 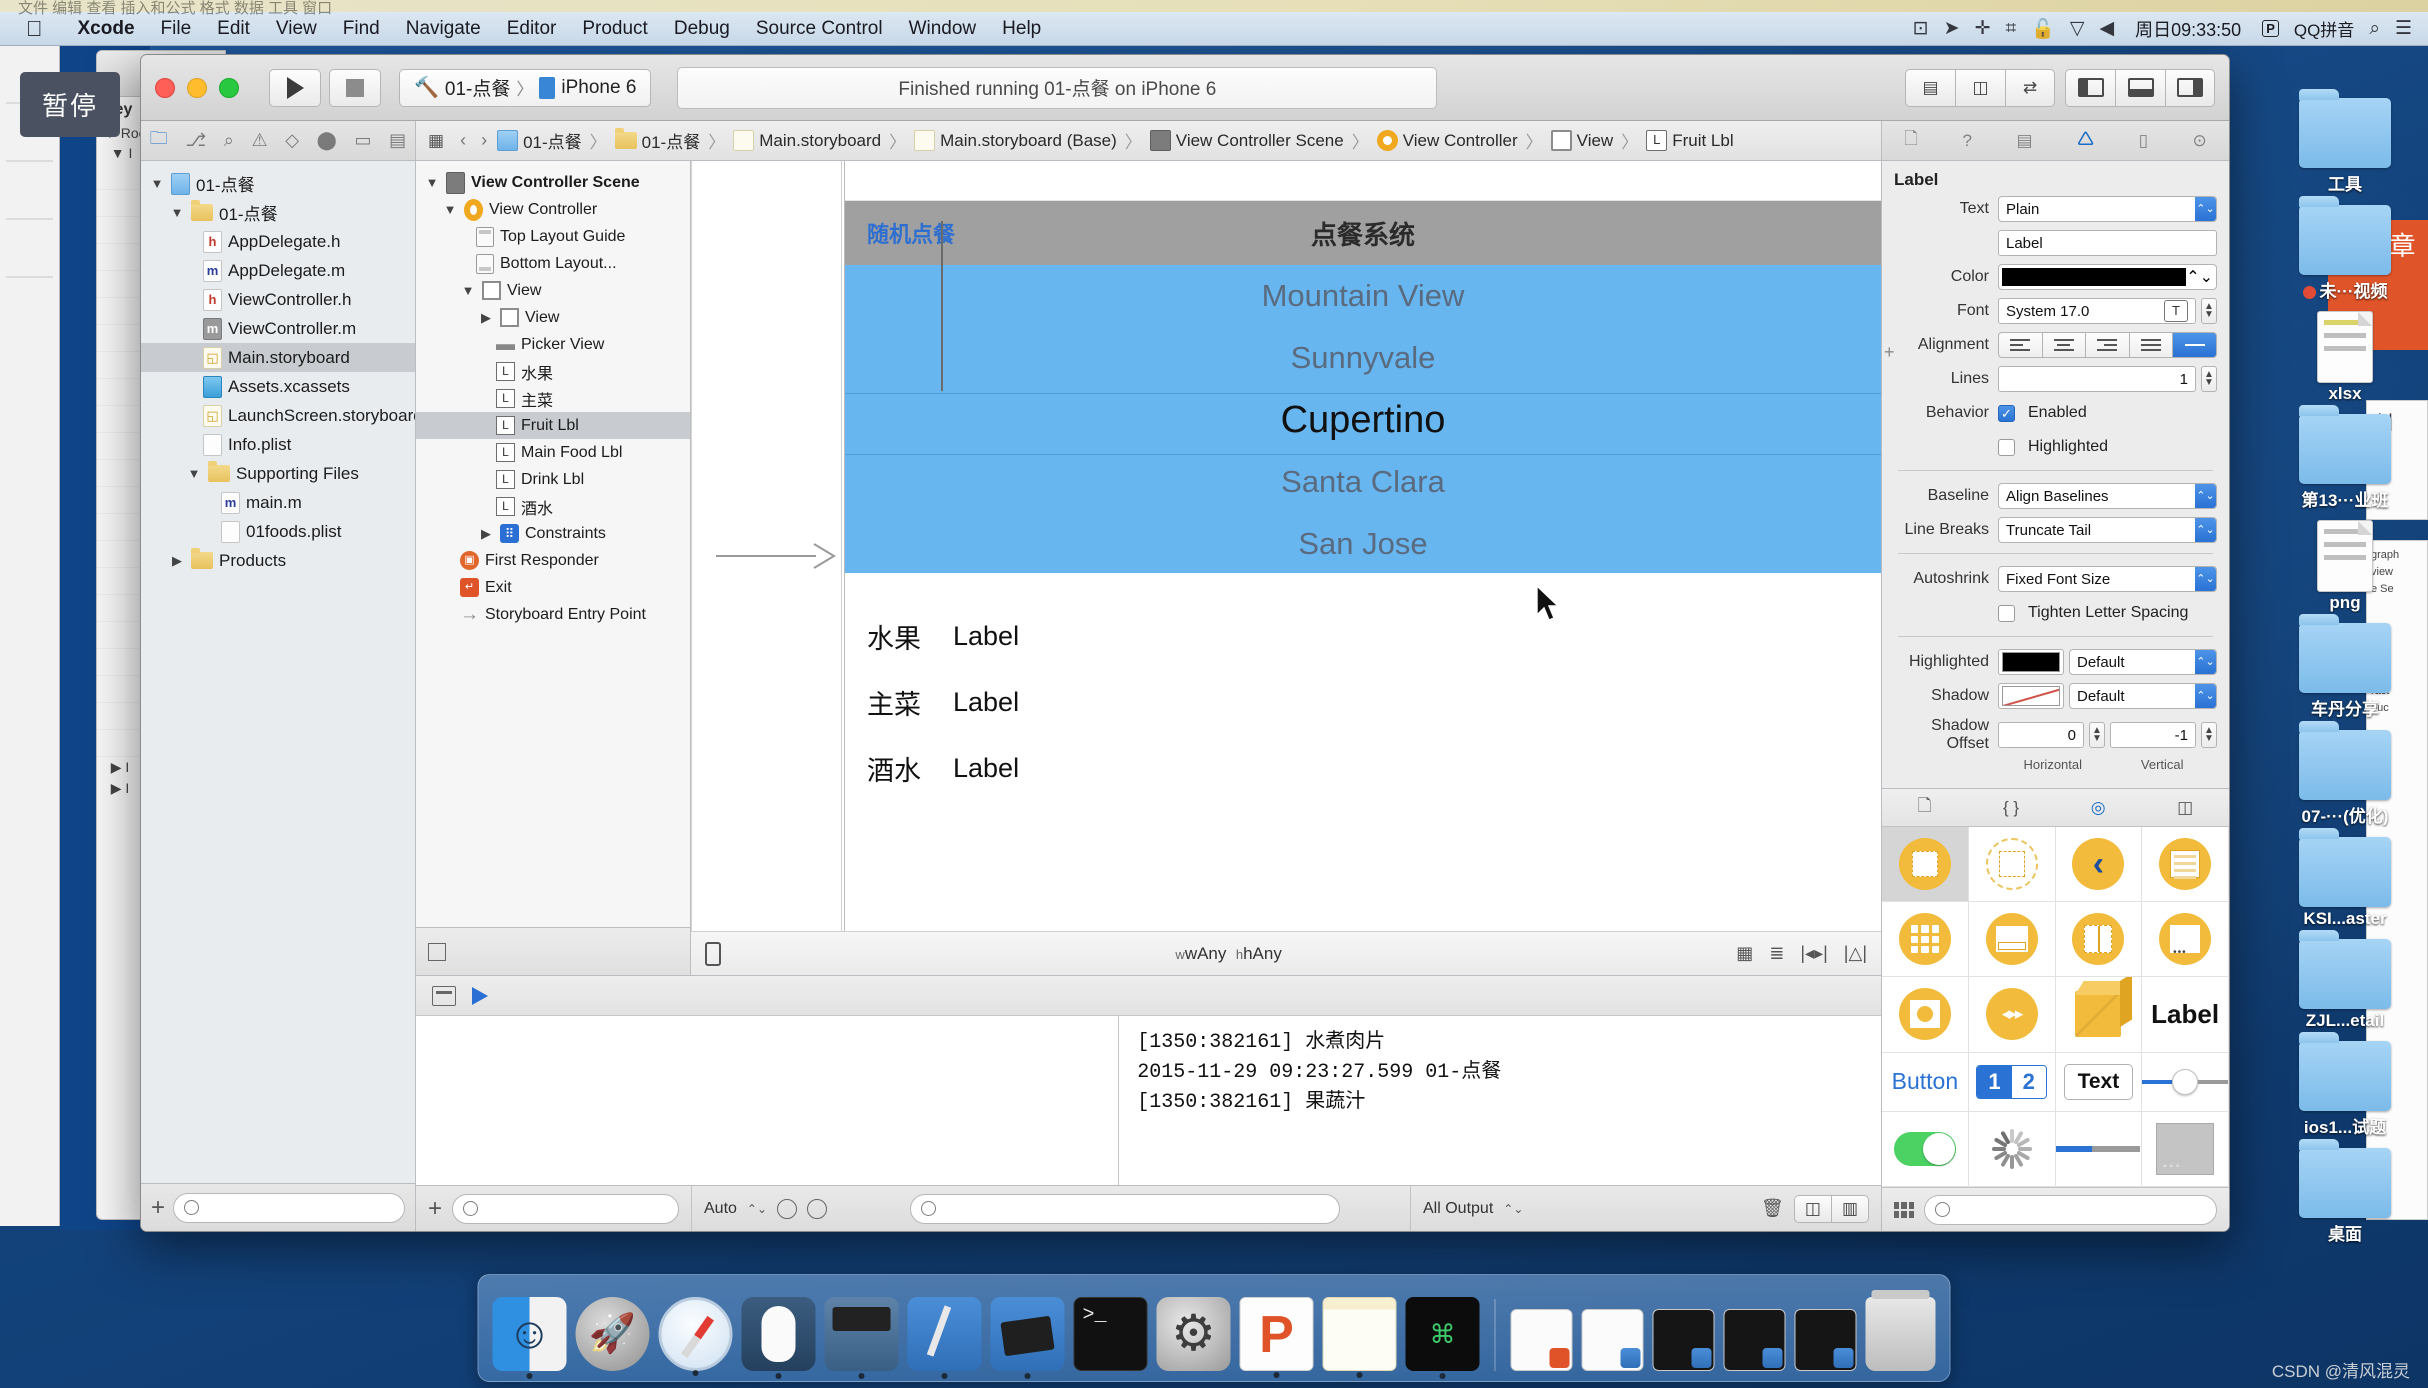 What do you see at coordinates (1776, 953) in the screenshot?
I see `align-icon: ≣` at bounding box center [1776, 953].